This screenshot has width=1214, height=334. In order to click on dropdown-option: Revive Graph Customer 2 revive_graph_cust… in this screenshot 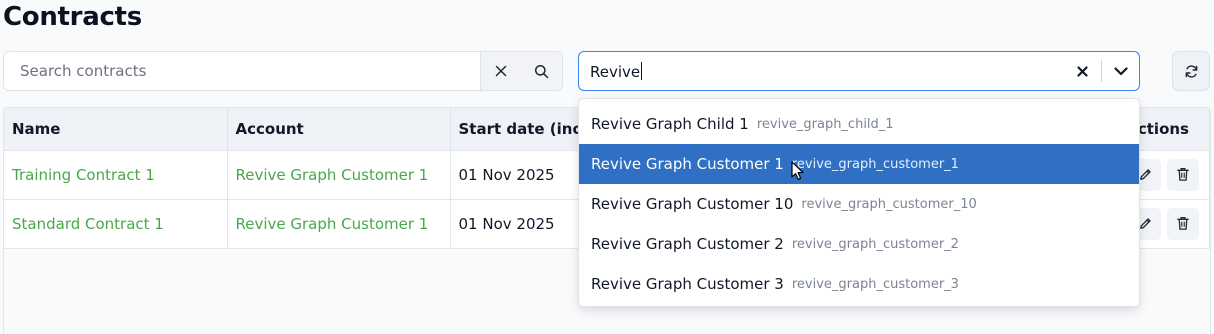, I will do `click(859, 244)`.